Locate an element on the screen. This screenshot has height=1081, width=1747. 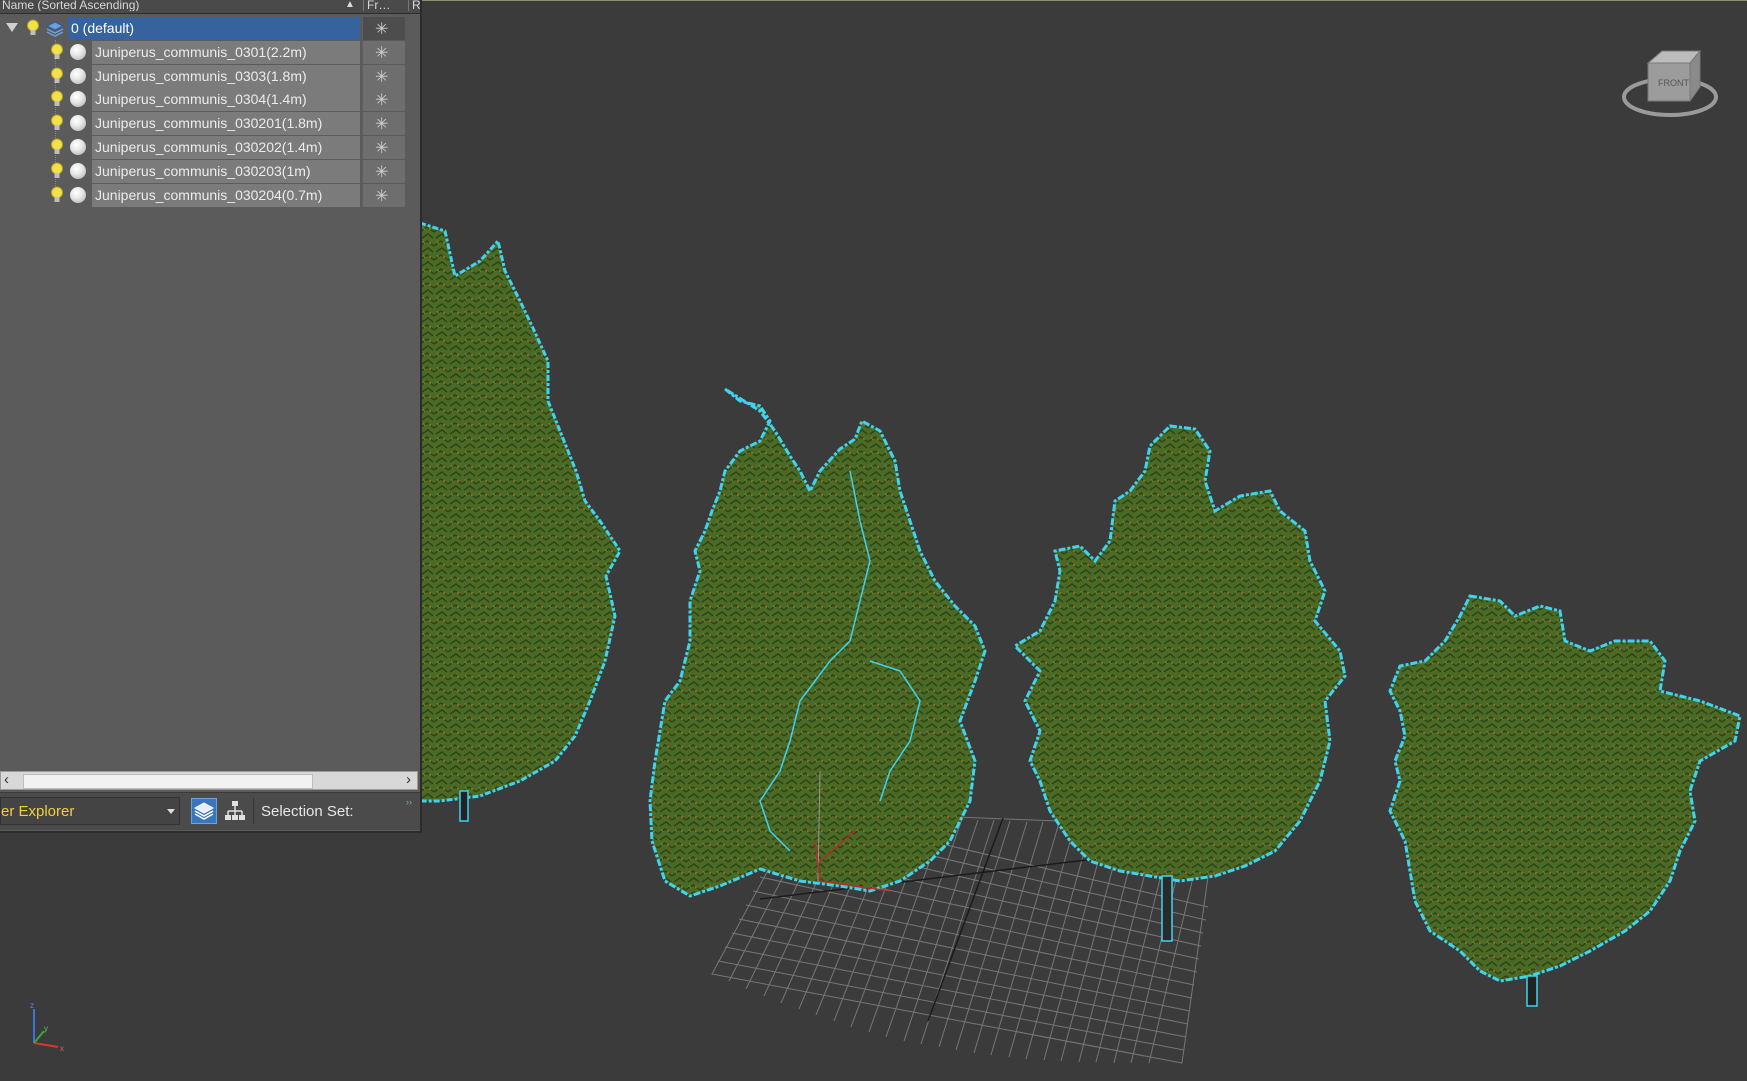
viewcube-front-label: FRONT is located at coordinates (1673, 83).